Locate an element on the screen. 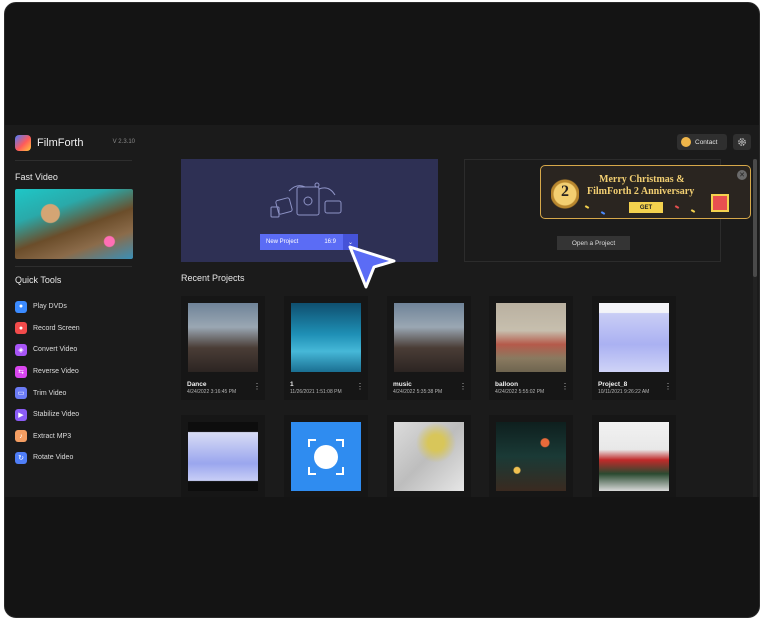  project-date: 4/24/2022 5:35:38 PM is located at coordinates (418, 392).